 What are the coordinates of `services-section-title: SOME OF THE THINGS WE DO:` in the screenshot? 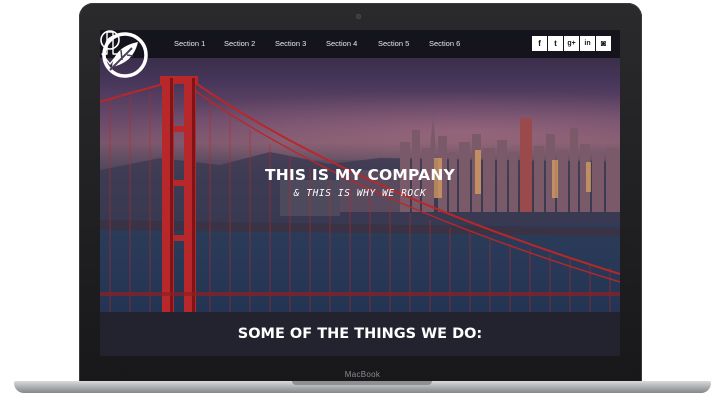 It's located at (360, 334).